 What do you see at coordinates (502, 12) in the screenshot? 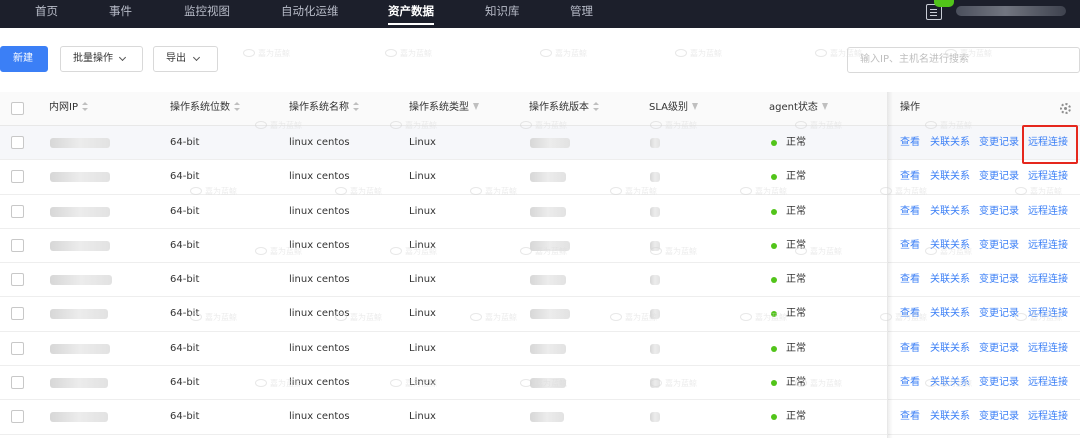
I see `nav-item-knowledge-base: 知识库` at bounding box center [502, 12].